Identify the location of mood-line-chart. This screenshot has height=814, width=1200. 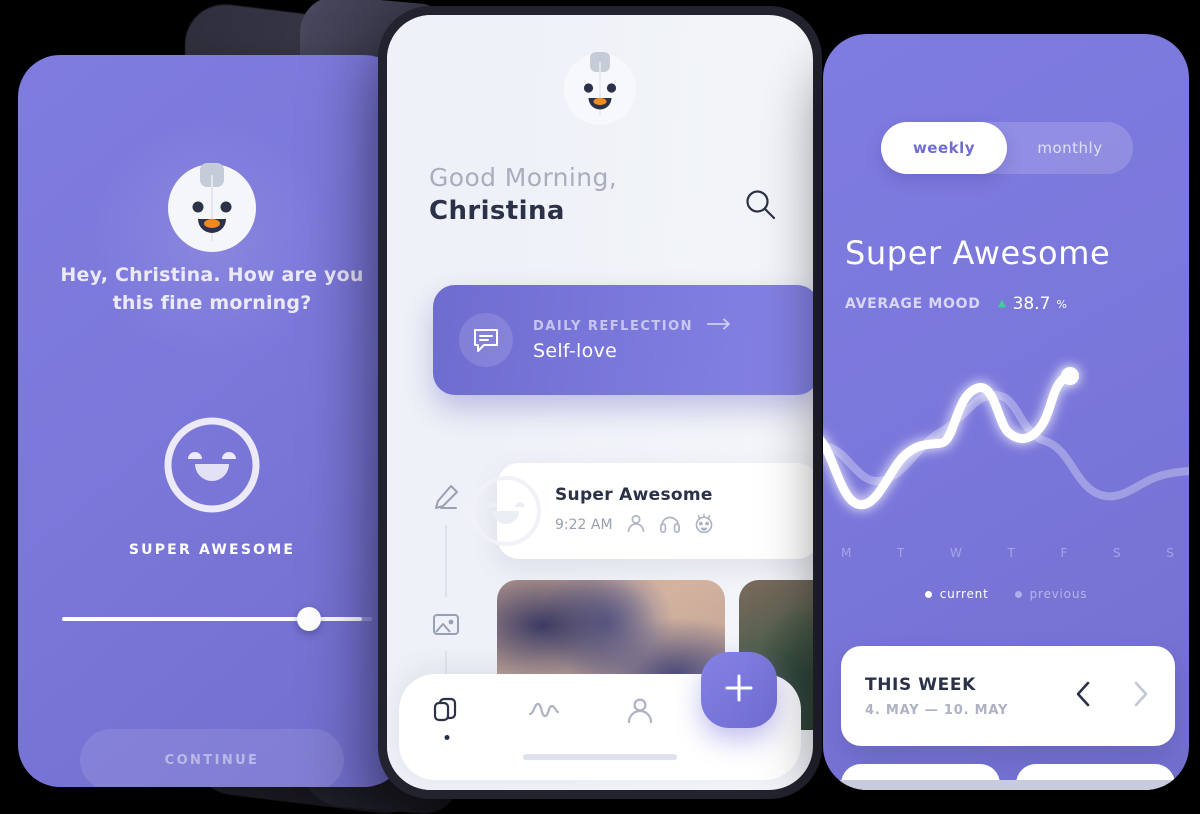
(1006, 444).